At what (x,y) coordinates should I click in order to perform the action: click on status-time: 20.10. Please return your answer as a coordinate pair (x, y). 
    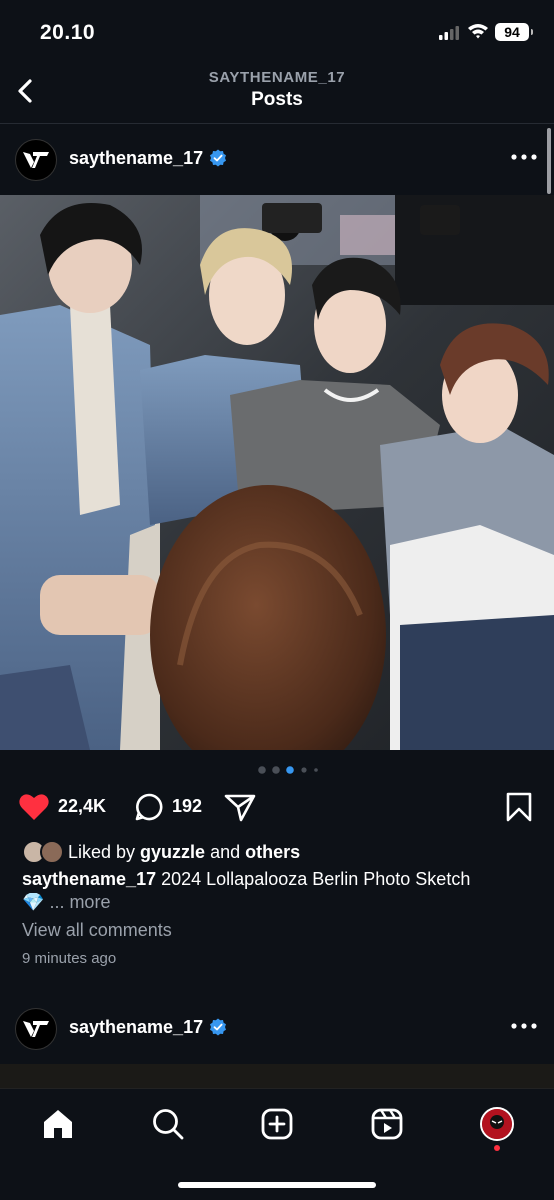
    Looking at the image, I should click on (68, 32).